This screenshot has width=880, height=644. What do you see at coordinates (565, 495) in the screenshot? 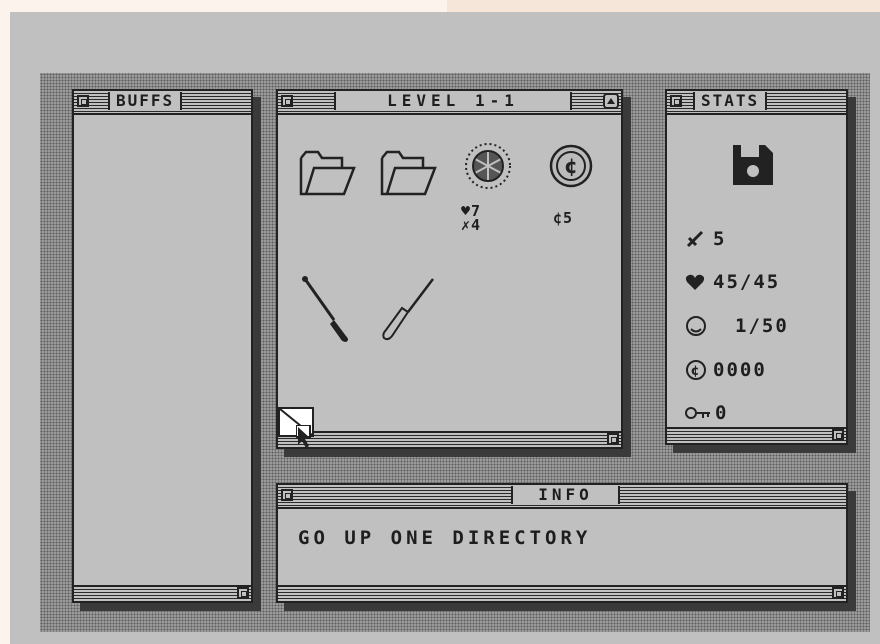
I see `info-title: INFO` at bounding box center [565, 495].